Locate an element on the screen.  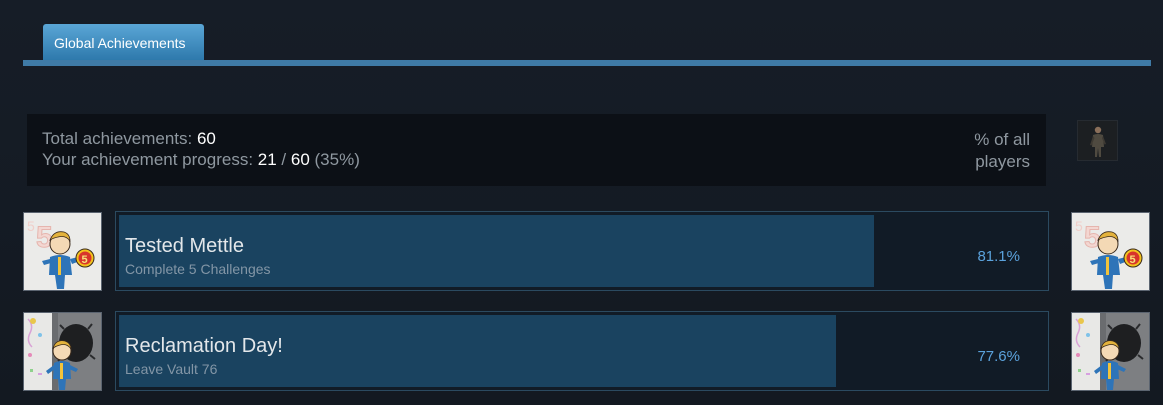
total-achievements-line: Total achievements: 60 is located at coordinates (129, 139).